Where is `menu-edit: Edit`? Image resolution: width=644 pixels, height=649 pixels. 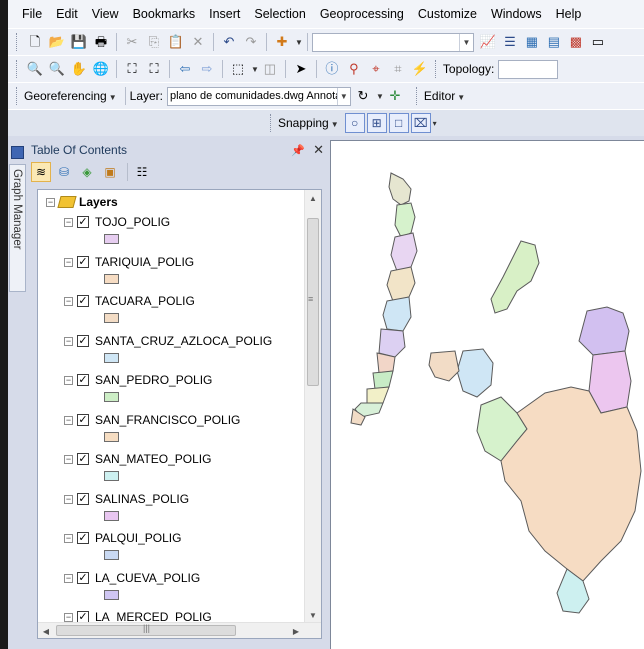
menu-edit: Edit is located at coordinates (67, 14).